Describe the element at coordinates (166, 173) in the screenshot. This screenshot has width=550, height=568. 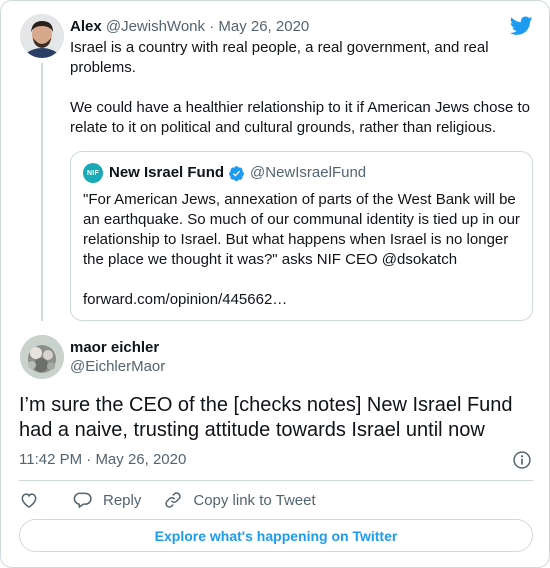
I see `quoted-author-name: New Israel Fund` at that location.